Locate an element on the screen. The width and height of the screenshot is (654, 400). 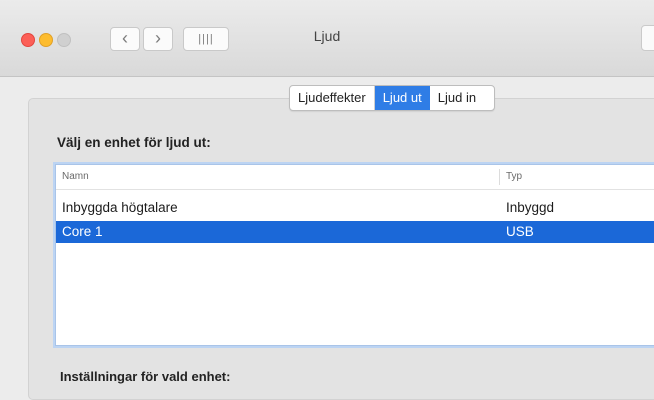
window-title: Ljud is located at coordinates (327, 36).